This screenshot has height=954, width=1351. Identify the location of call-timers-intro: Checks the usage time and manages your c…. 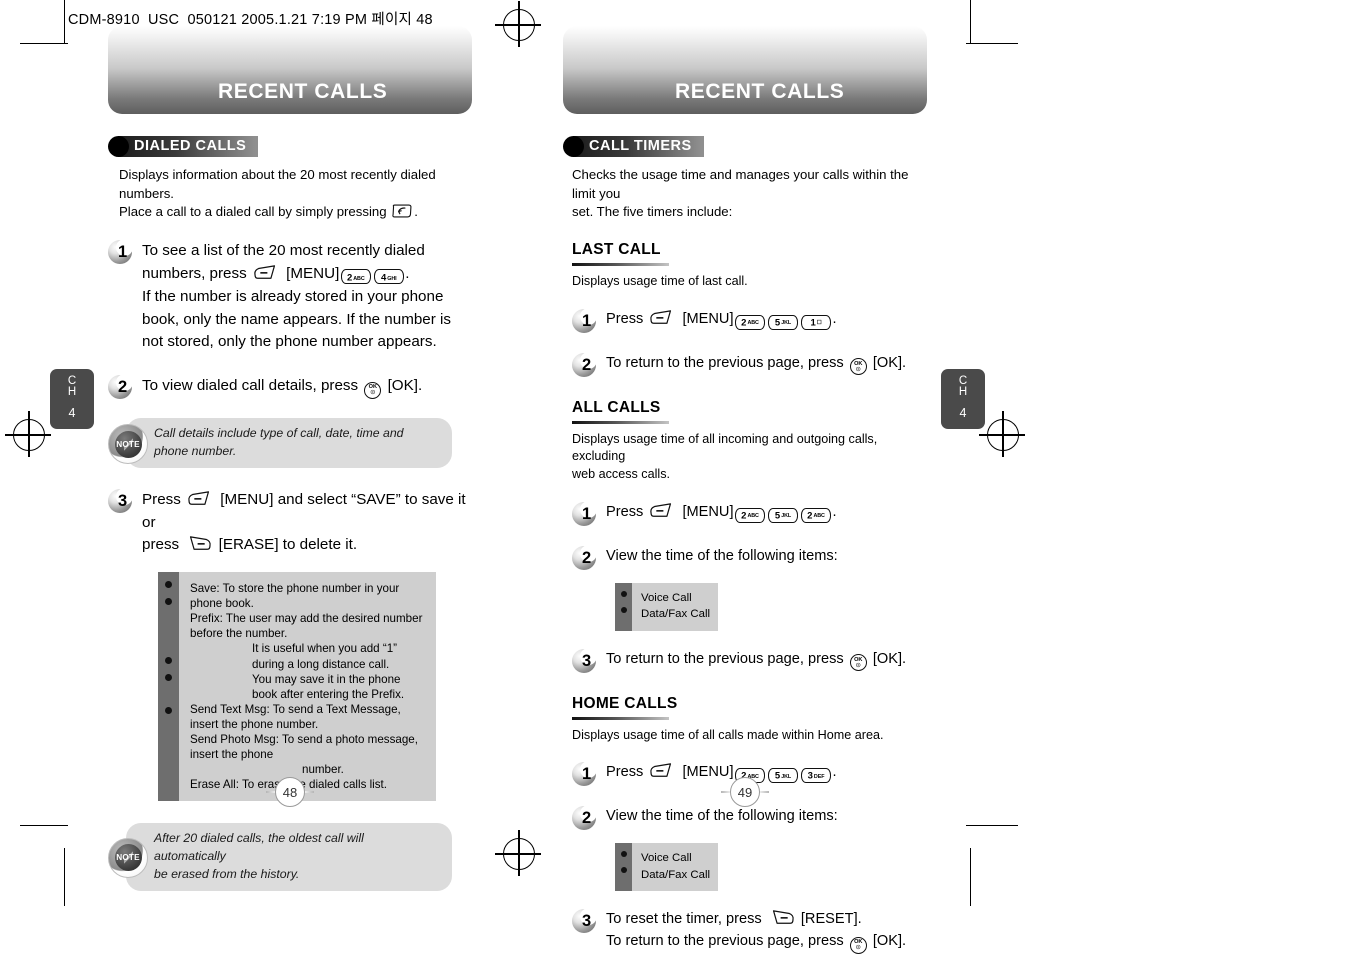
(740, 193).